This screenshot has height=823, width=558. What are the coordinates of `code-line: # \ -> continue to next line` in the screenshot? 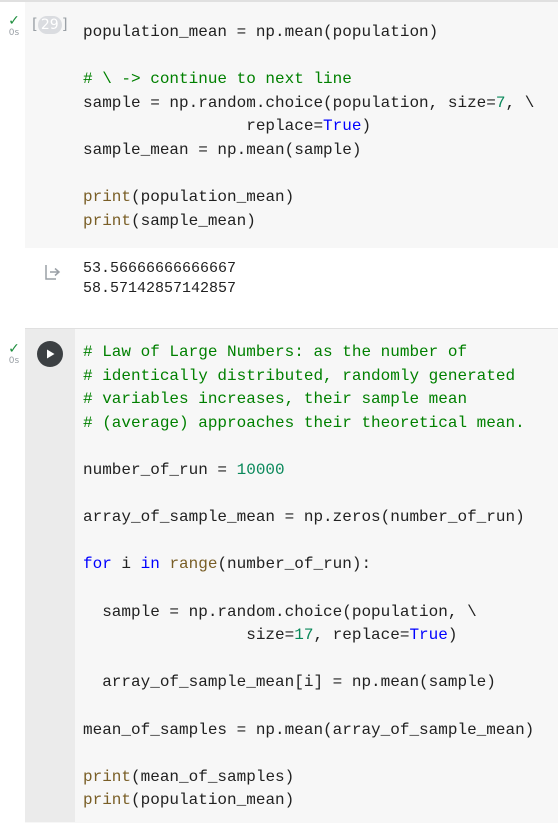 It's located at (308, 80).